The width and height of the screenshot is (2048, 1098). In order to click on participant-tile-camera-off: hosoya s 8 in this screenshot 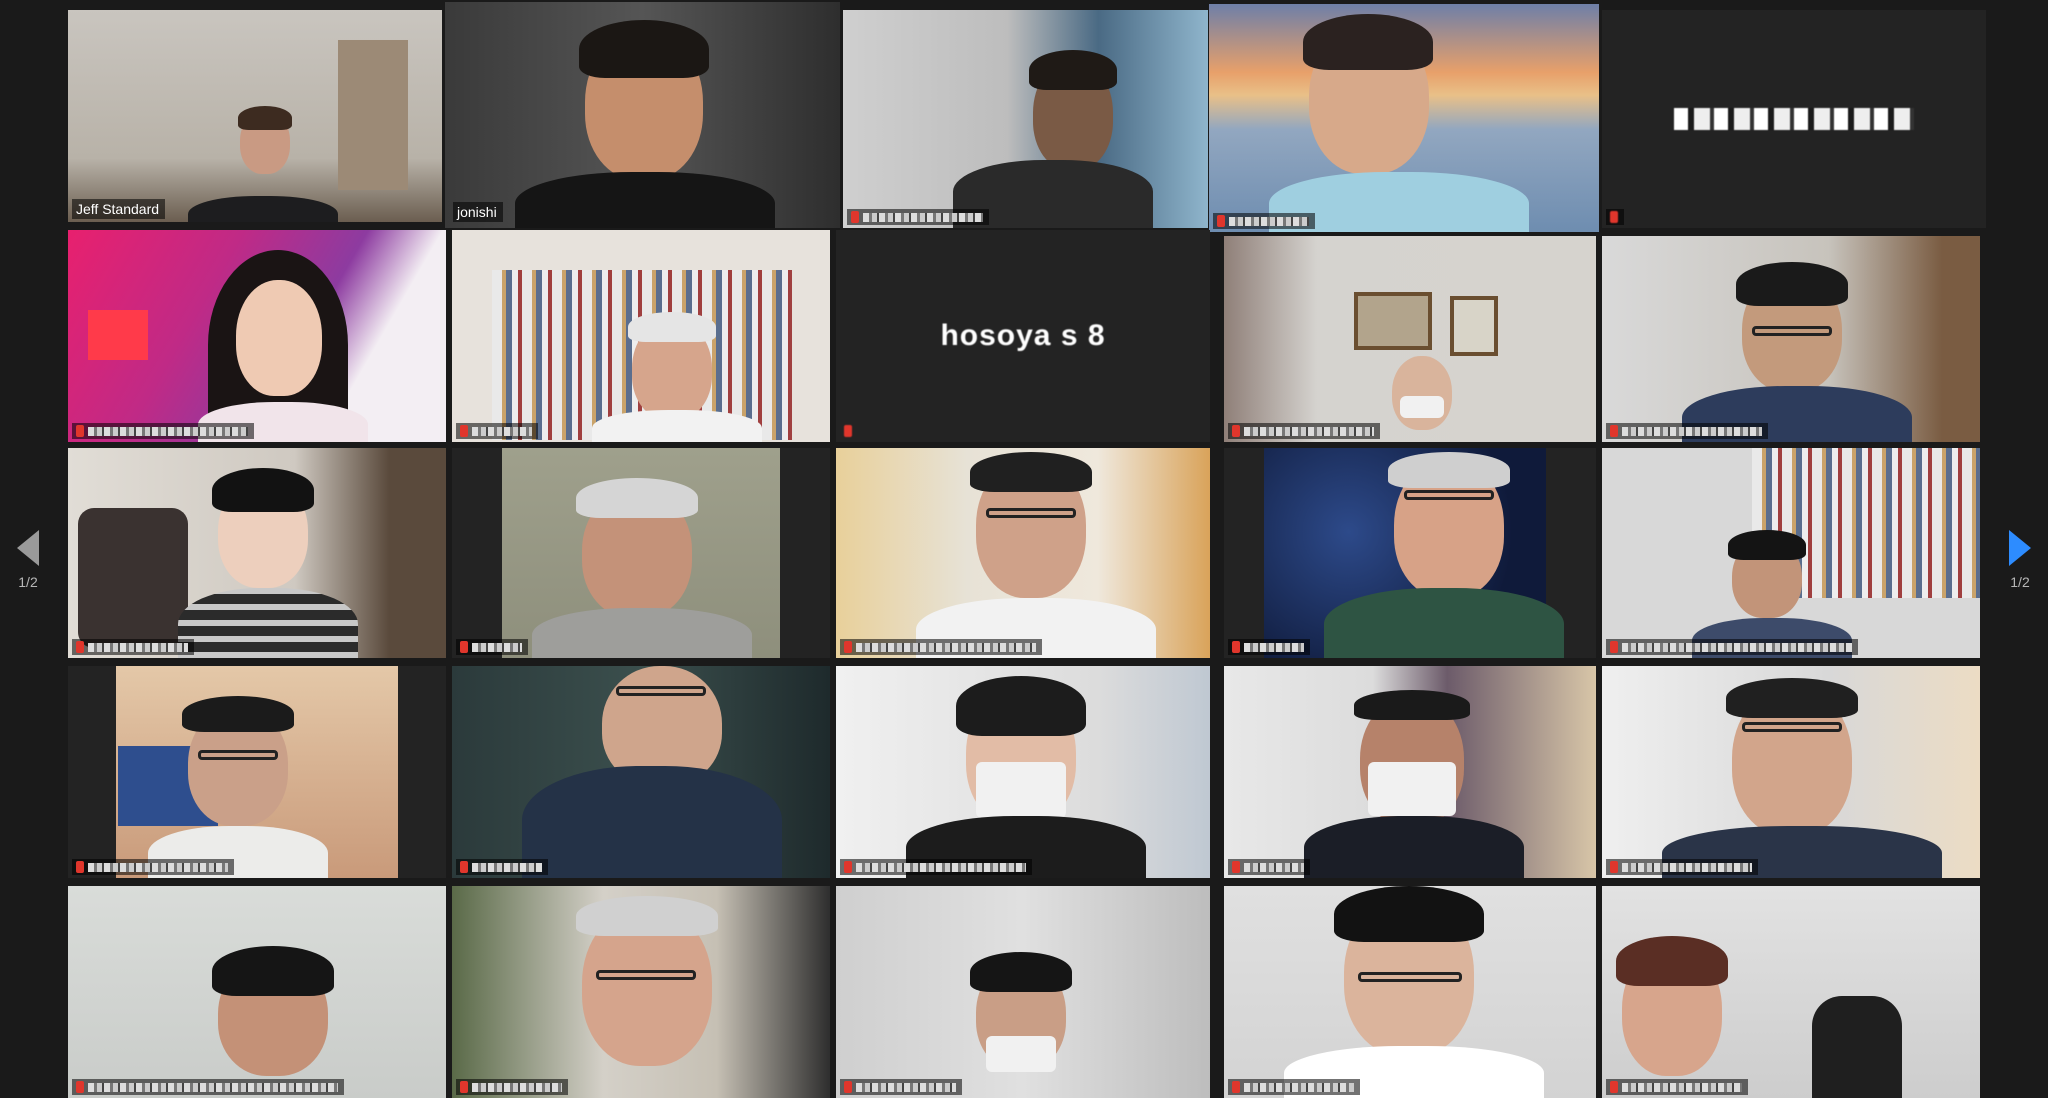, I will do `click(1023, 336)`.